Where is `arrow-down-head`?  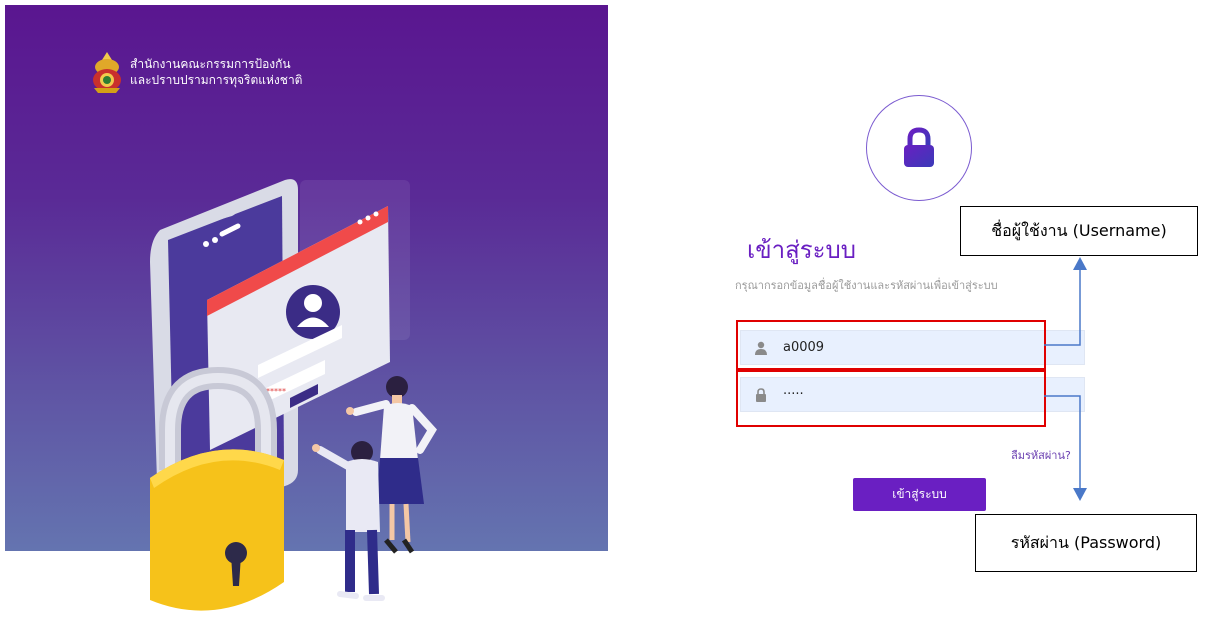
arrow-down-head is located at coordinates (1080, 494).